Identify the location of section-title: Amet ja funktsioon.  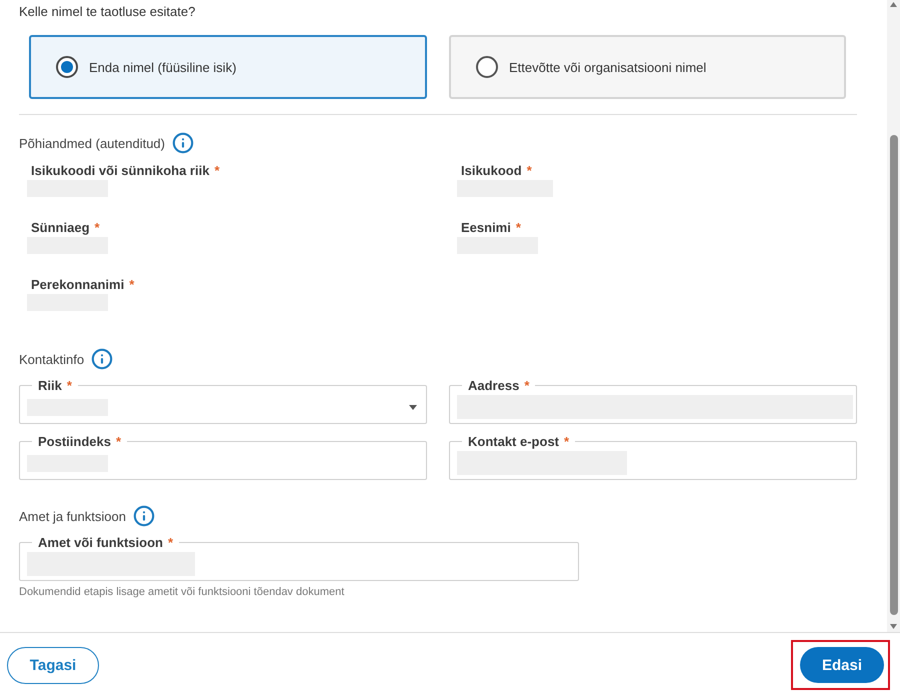
(72, 516).